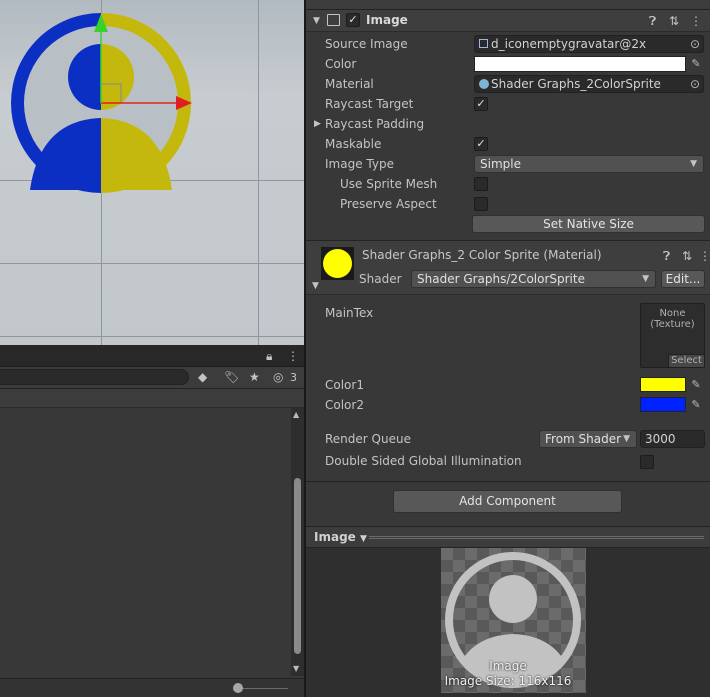  I want to click on dsgi-checkbox, so click(647, 462).